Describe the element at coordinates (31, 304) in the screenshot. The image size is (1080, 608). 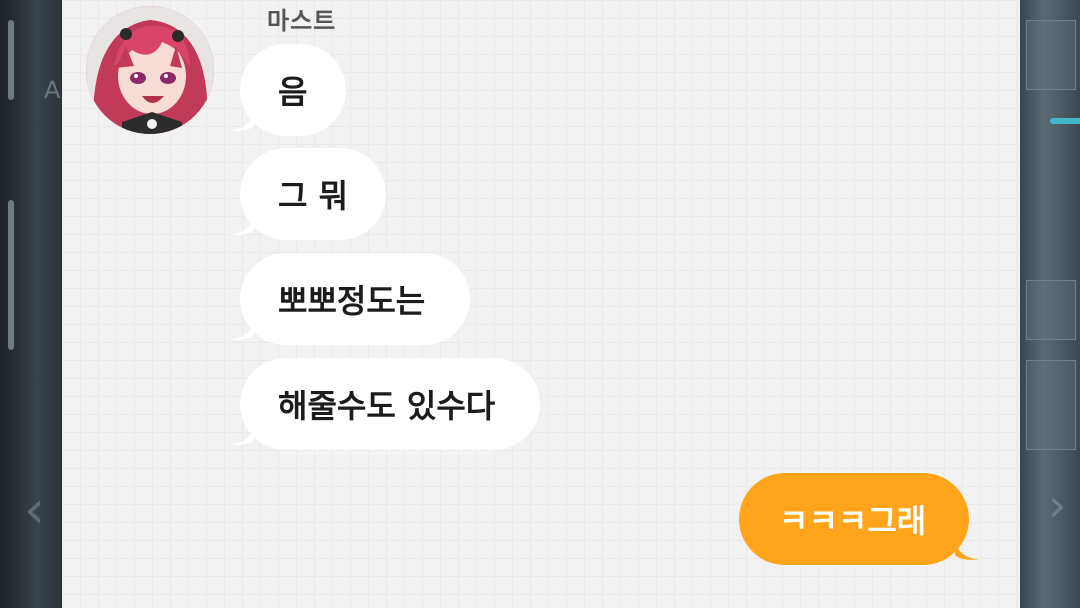
I see `game-background-left: A ‹` at that location.